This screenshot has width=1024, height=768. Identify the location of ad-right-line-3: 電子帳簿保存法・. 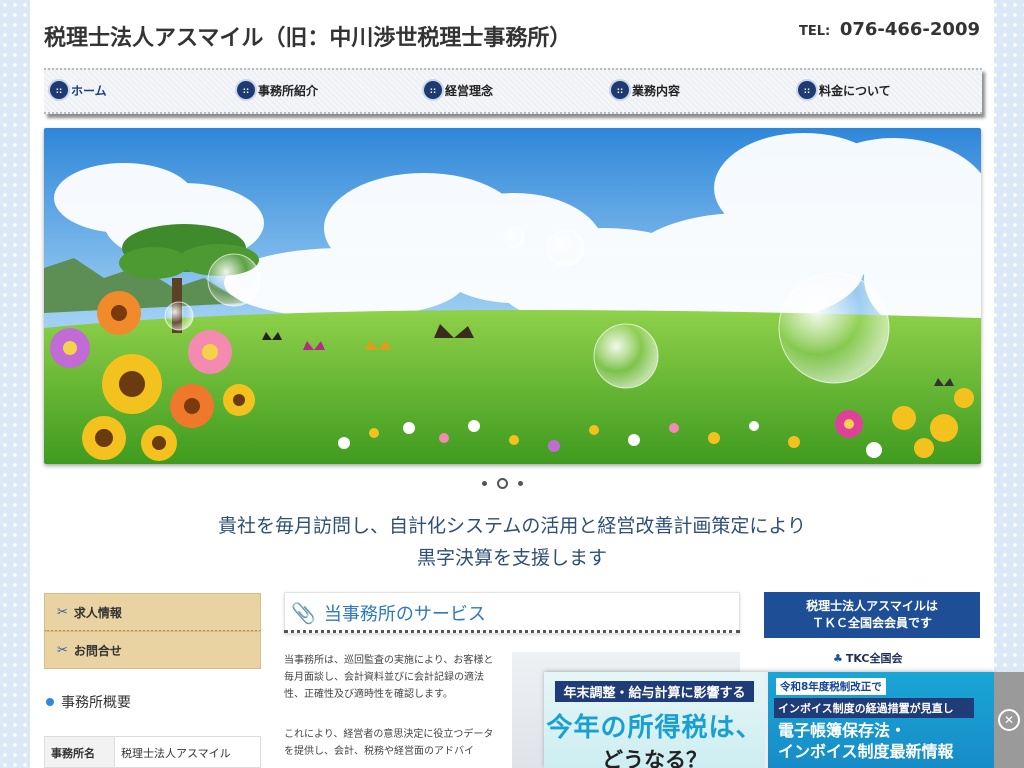
(842, 730).